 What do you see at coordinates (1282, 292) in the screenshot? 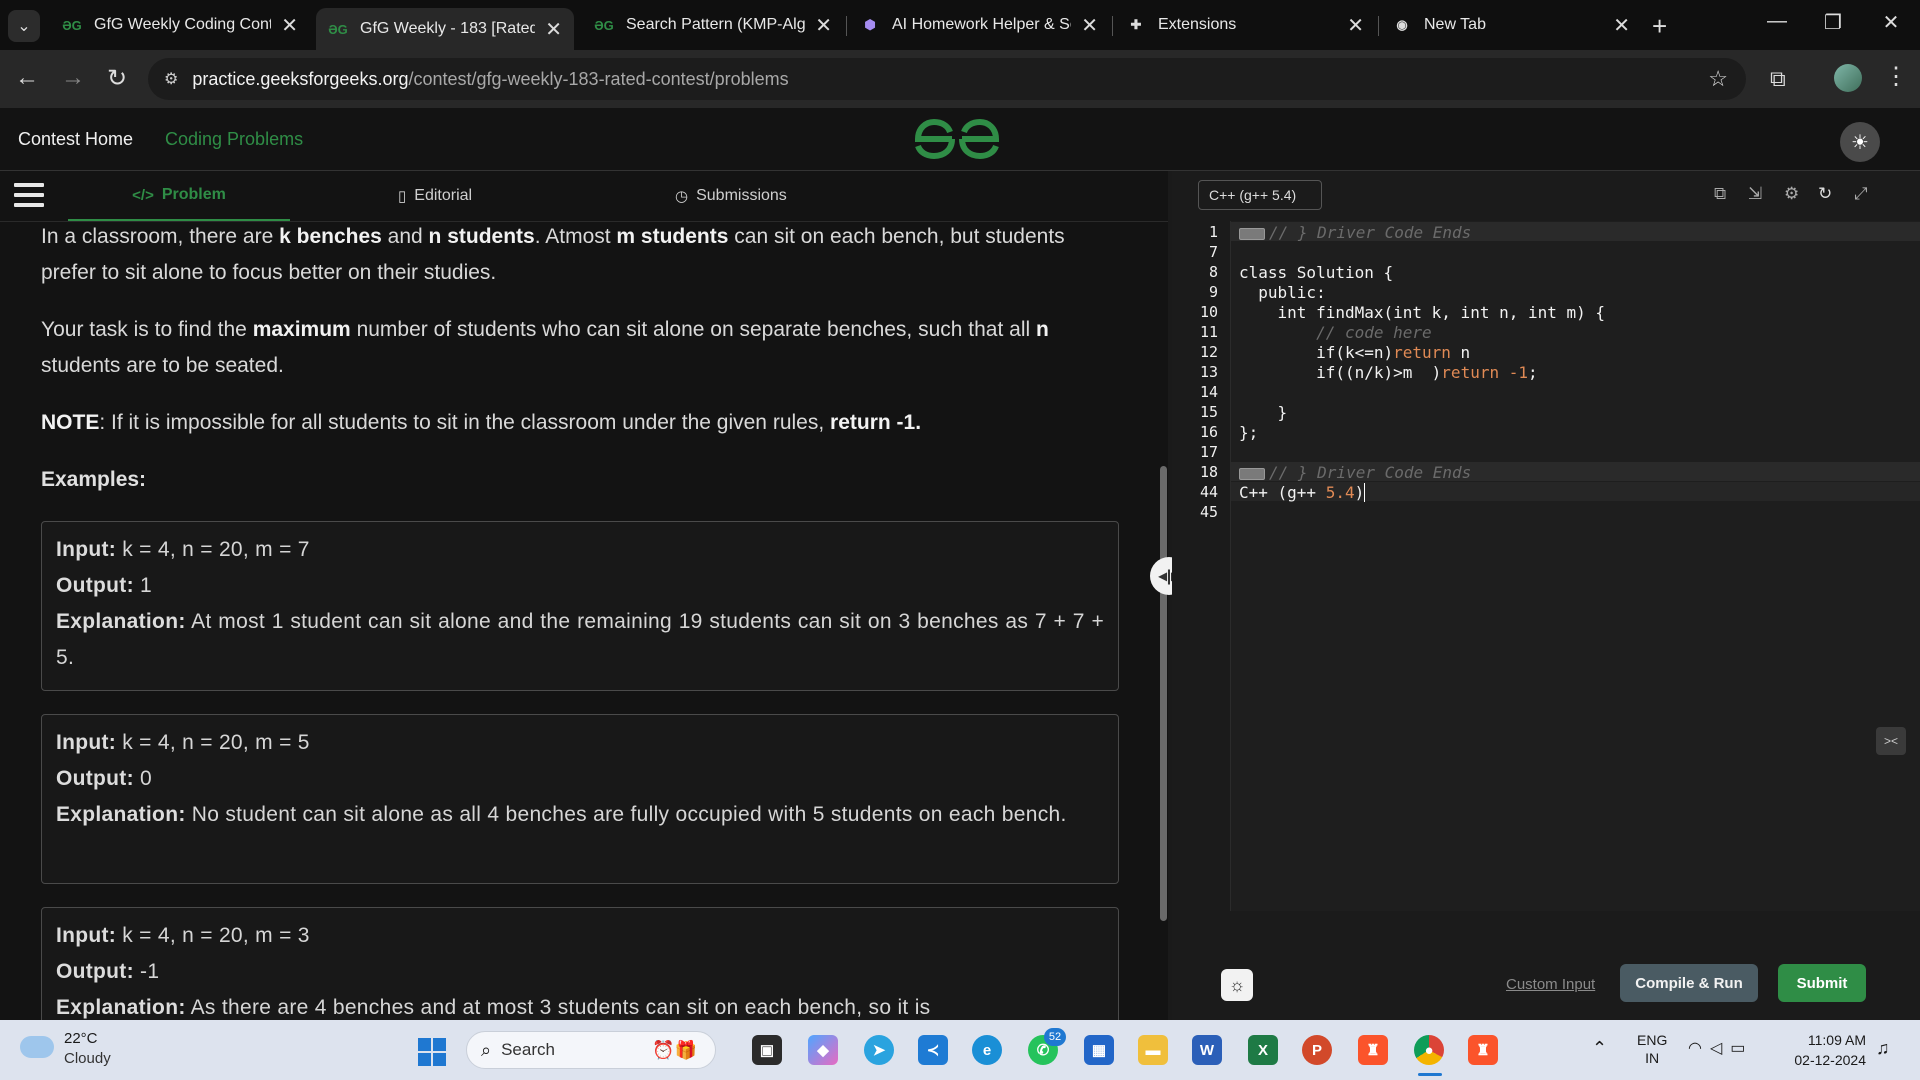
I see `code-line: public:` at bounding box center [1282, 292].